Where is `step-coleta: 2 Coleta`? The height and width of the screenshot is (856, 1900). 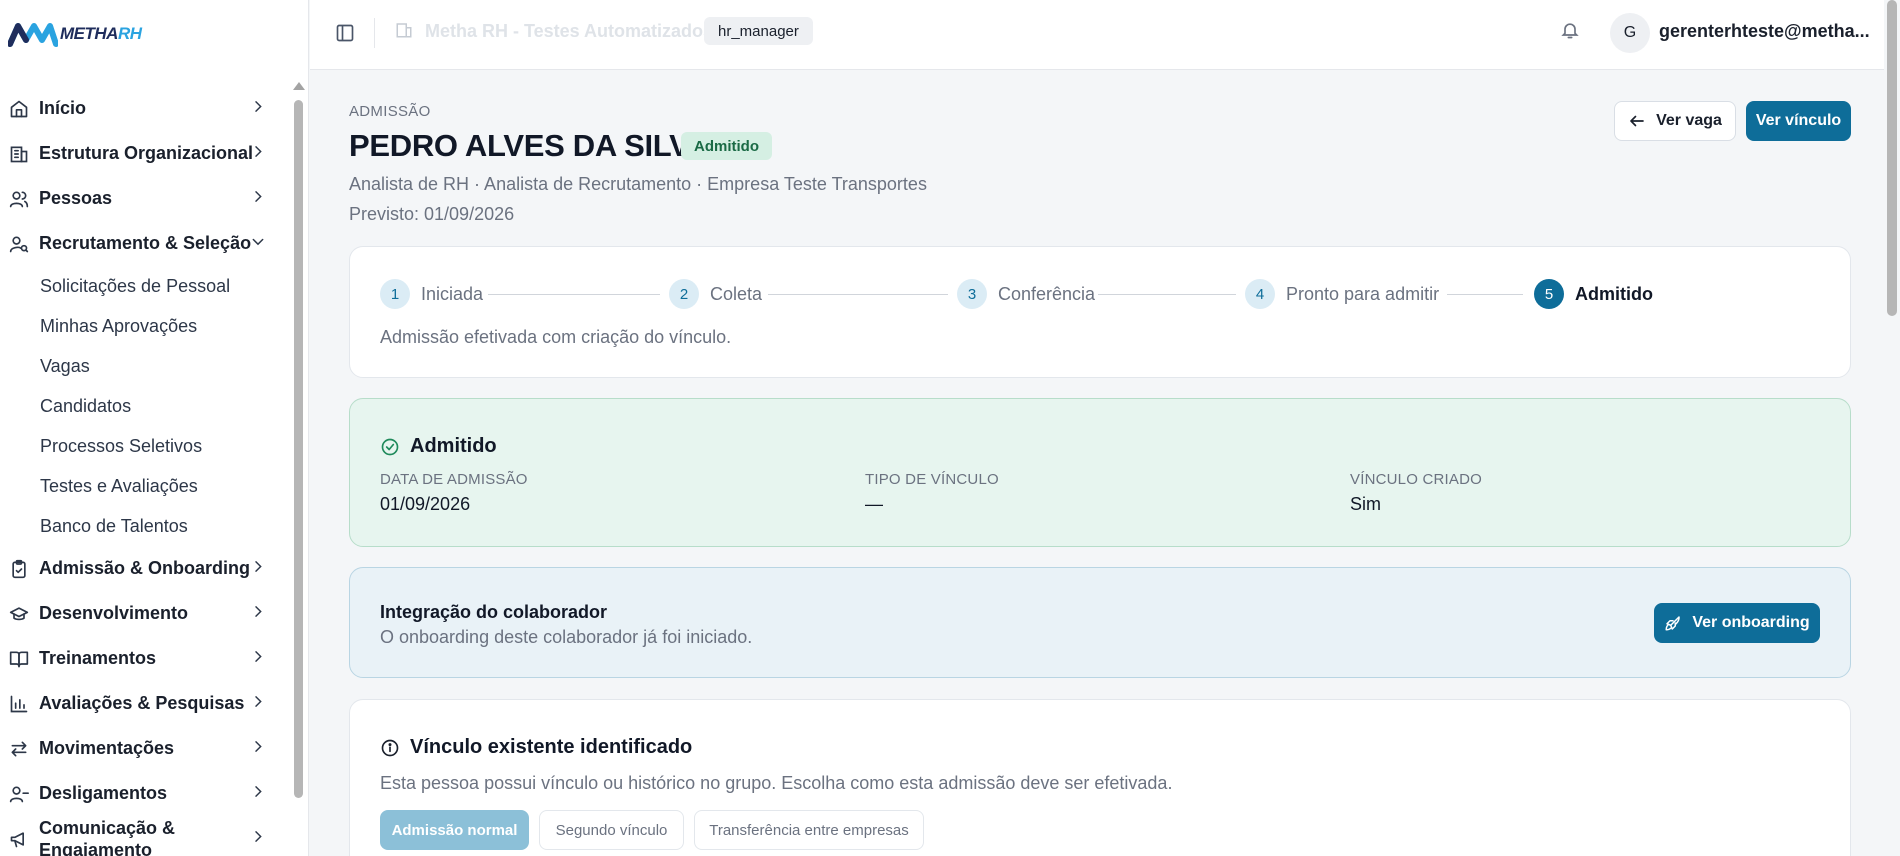 step-coleta: 2 Coleta is located at coordinates (715, 294).